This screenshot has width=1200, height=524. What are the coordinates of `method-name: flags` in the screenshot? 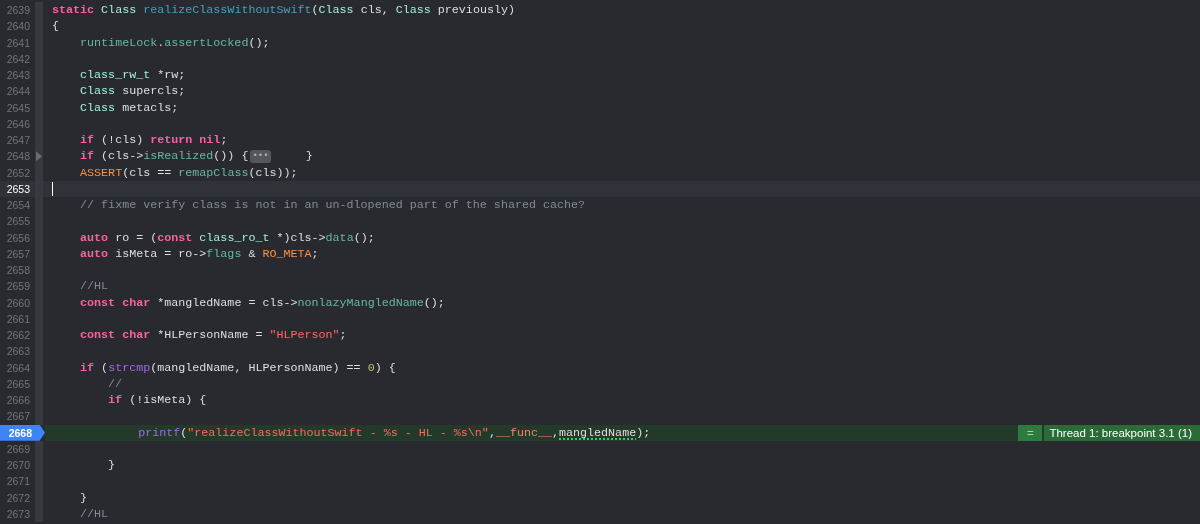 It's located at (224, 253).